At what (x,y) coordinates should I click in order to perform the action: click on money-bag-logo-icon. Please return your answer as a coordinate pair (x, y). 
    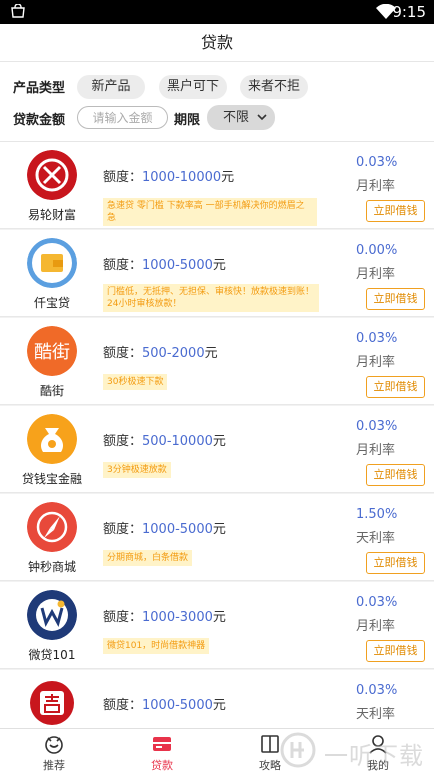
    Looking at the image, I should click on (52, 439).